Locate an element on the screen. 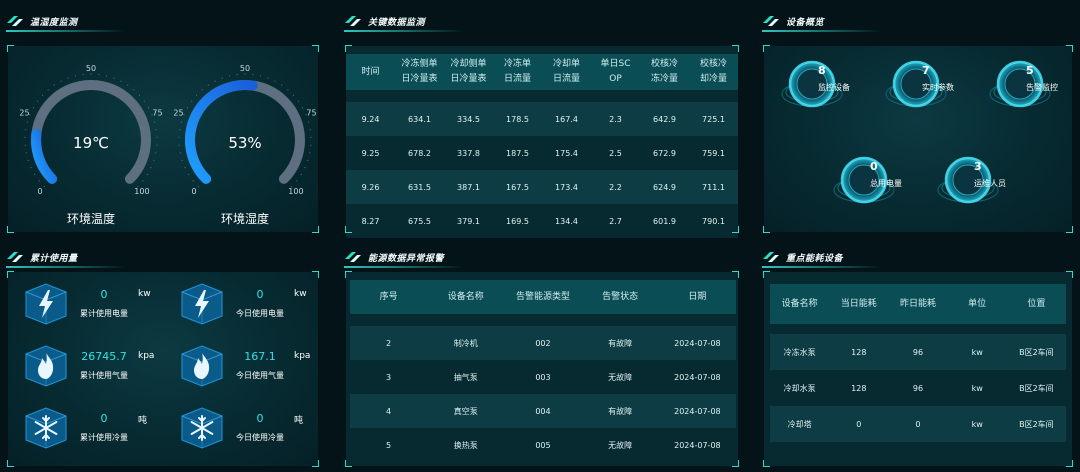 This screenshot has height=472, width=1080. snowflake-icon is located at coordinates (46, 428).